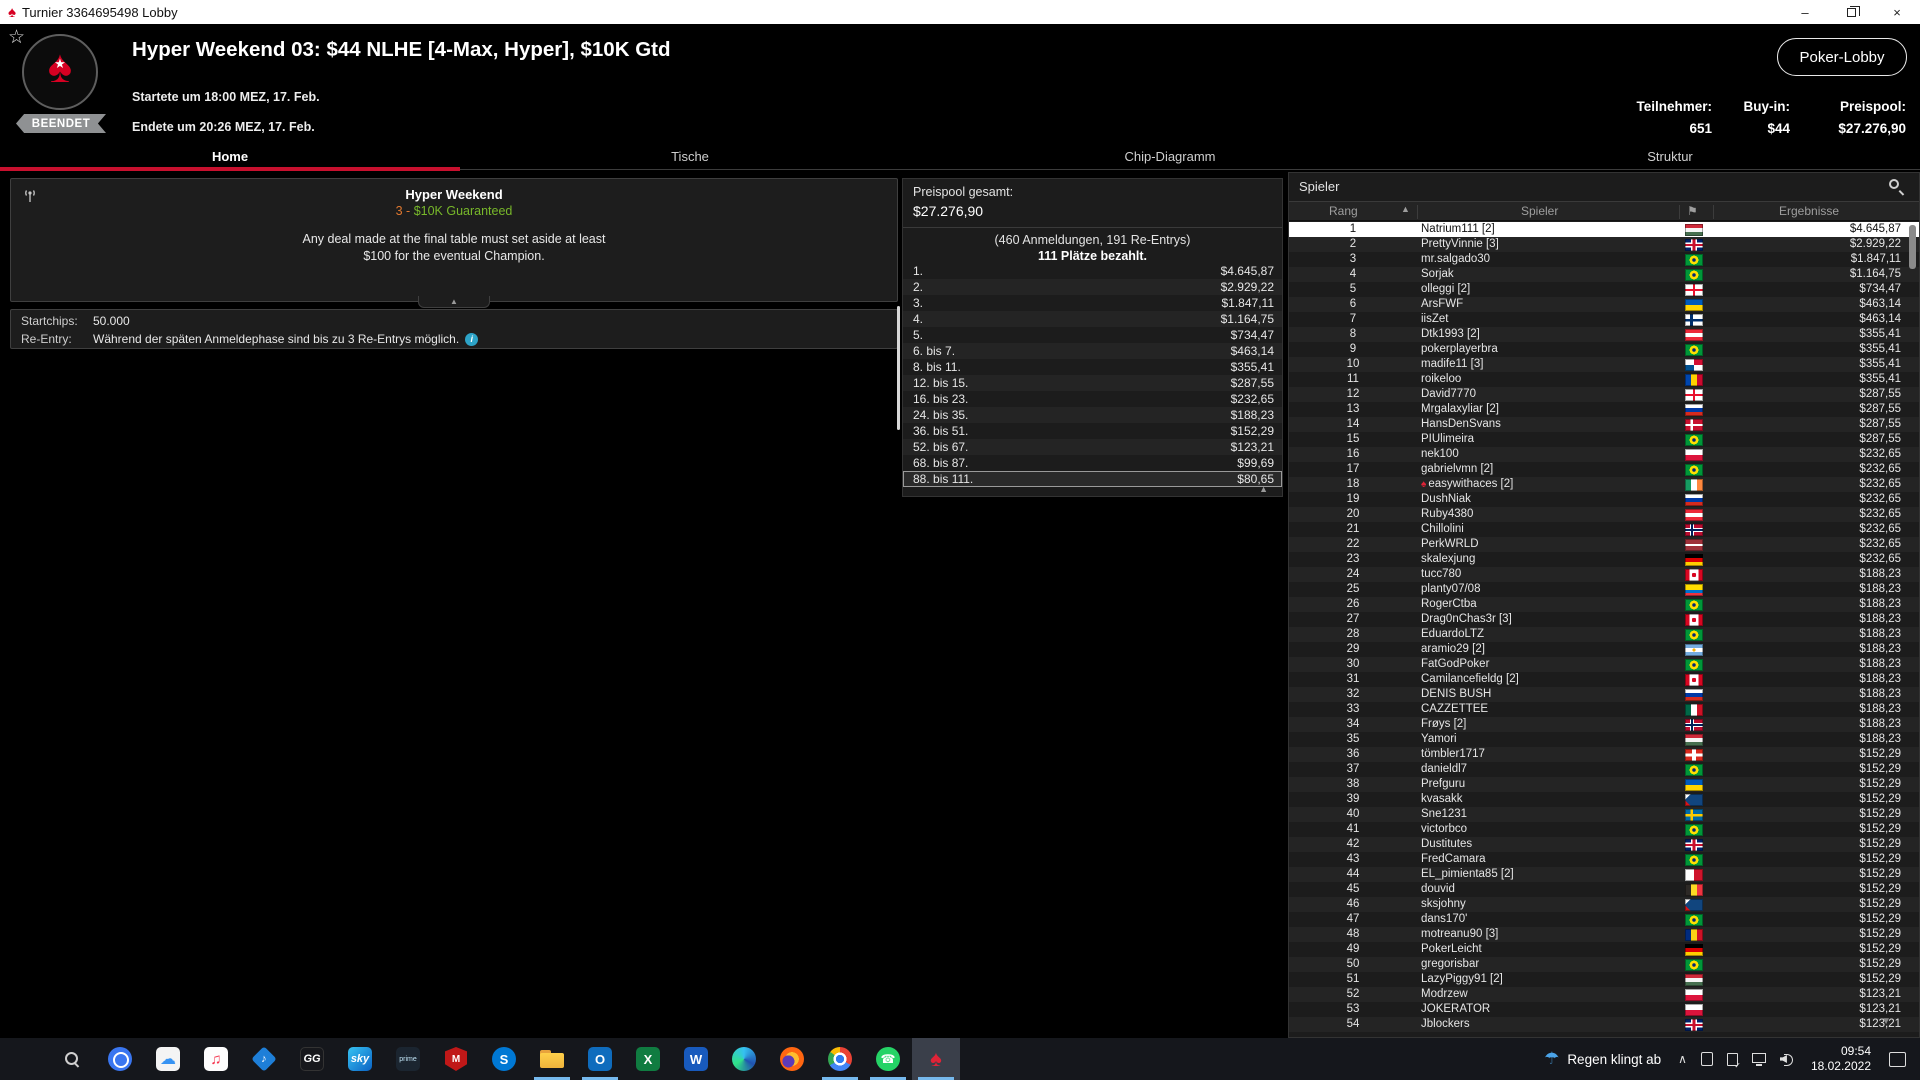  What do you see at coordinates (472, 339) in the screenshot?
I see `info-icon: i` at bounding box center [472, 339].